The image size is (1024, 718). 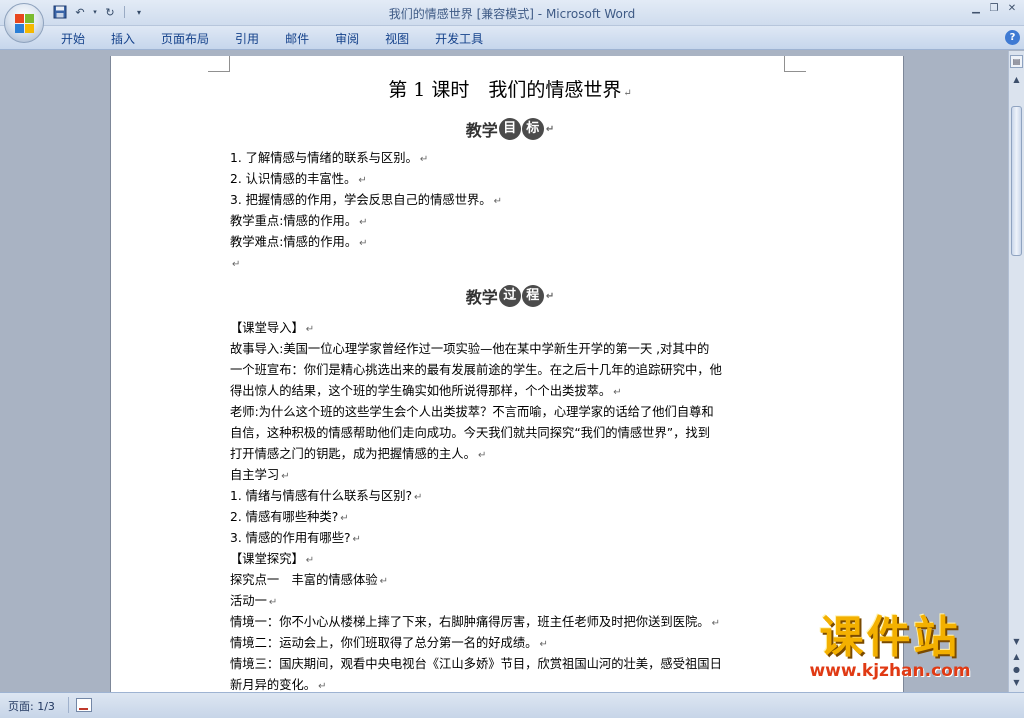 I want to click on page-indicator: 页面: 1/3, so click(x=31, y=706).